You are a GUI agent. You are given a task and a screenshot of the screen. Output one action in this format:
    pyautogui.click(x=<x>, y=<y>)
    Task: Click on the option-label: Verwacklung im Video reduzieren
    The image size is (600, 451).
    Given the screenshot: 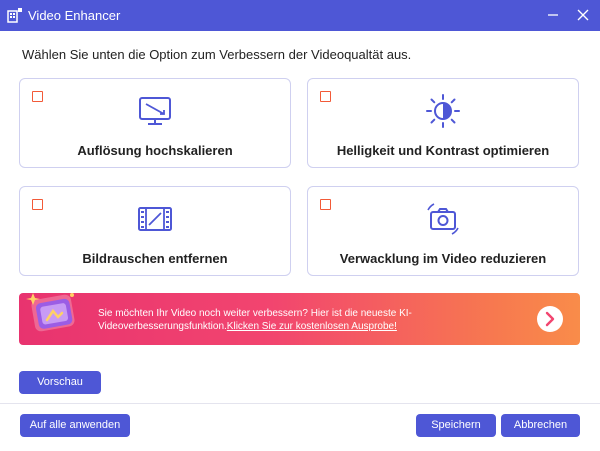 What is the action you would take?
    pyautogui.click(x=443, y=258)
    